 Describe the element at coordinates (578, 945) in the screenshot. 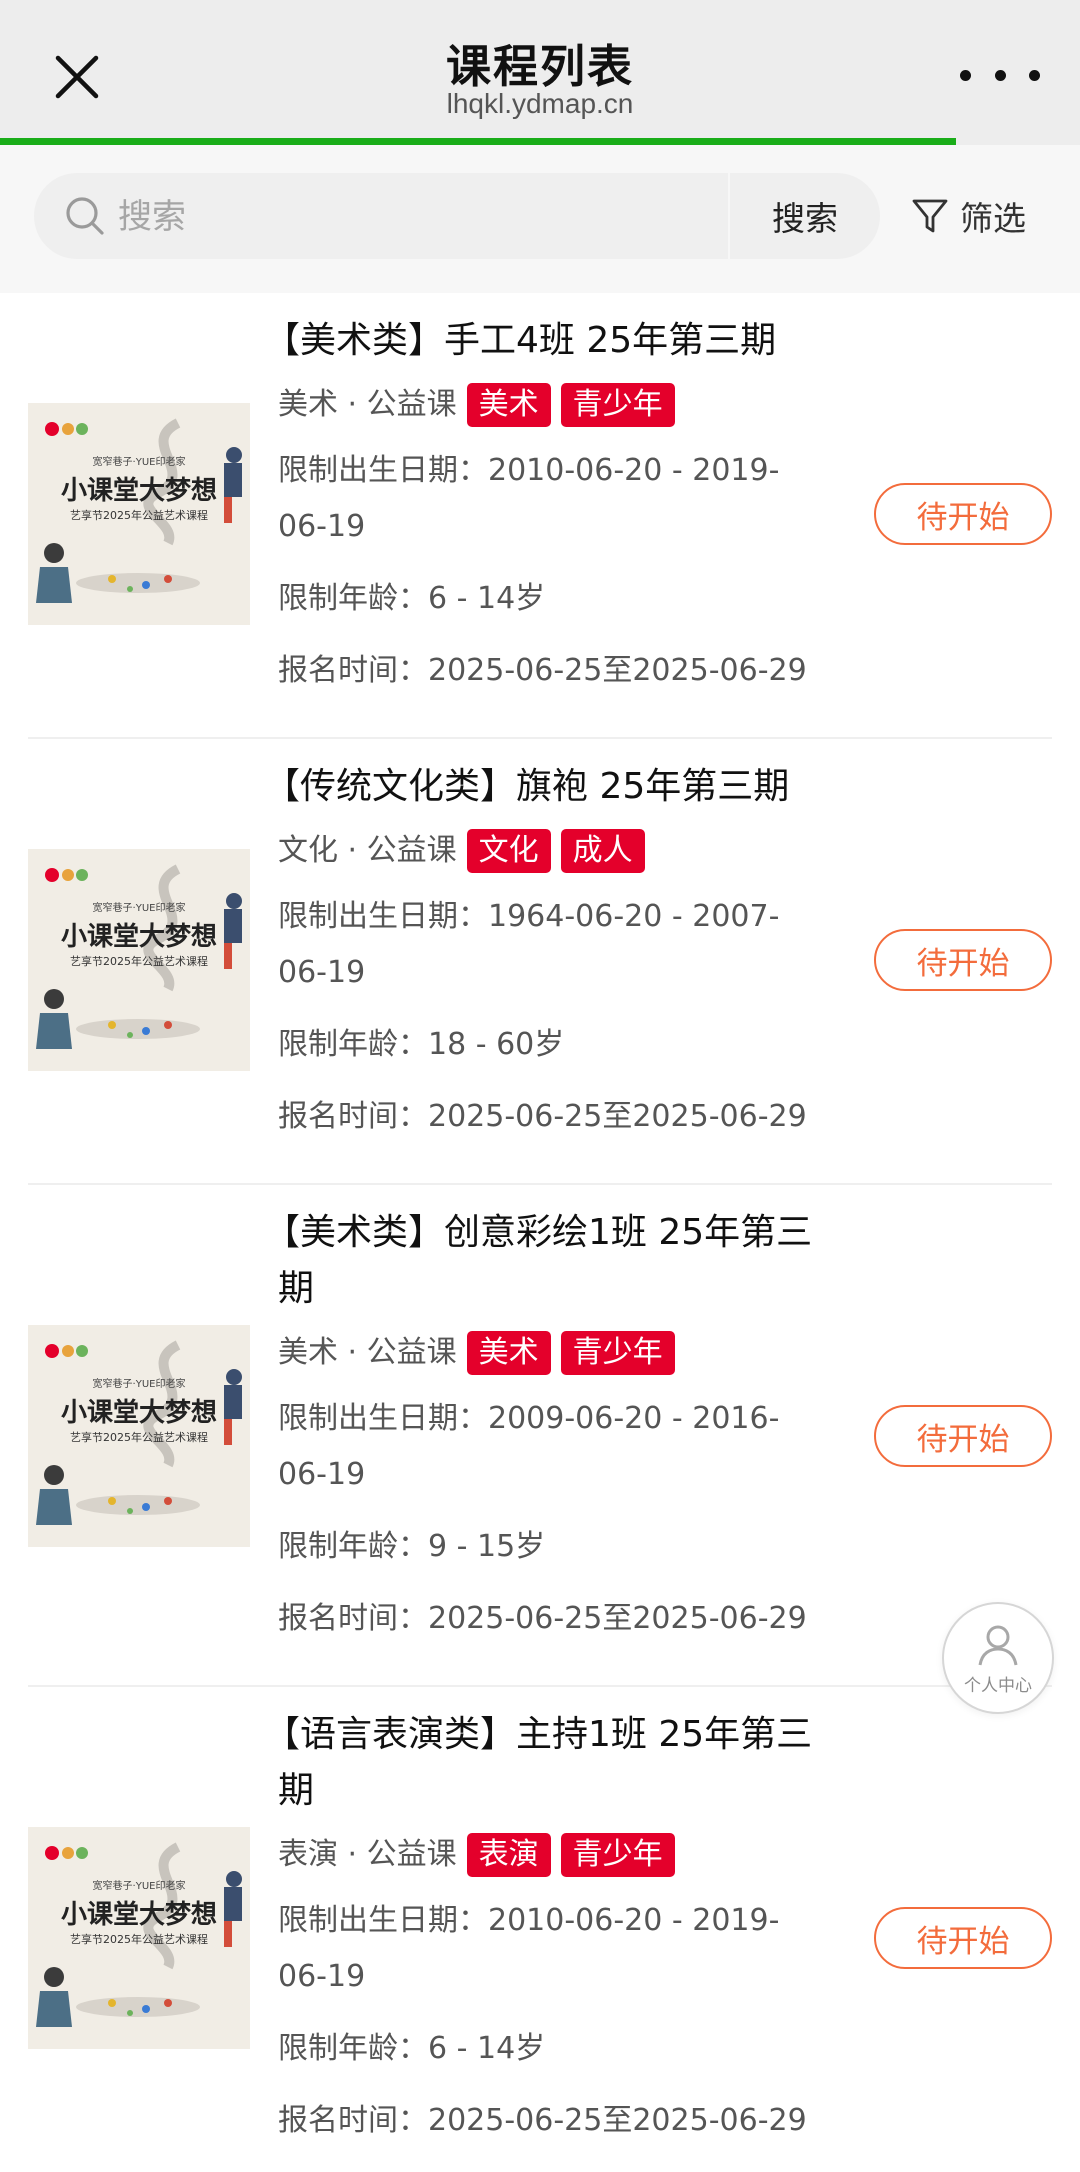

I see `birth-date-limit: 限制出生日期：1964-06-20 - 2007- 06-19` at that location.